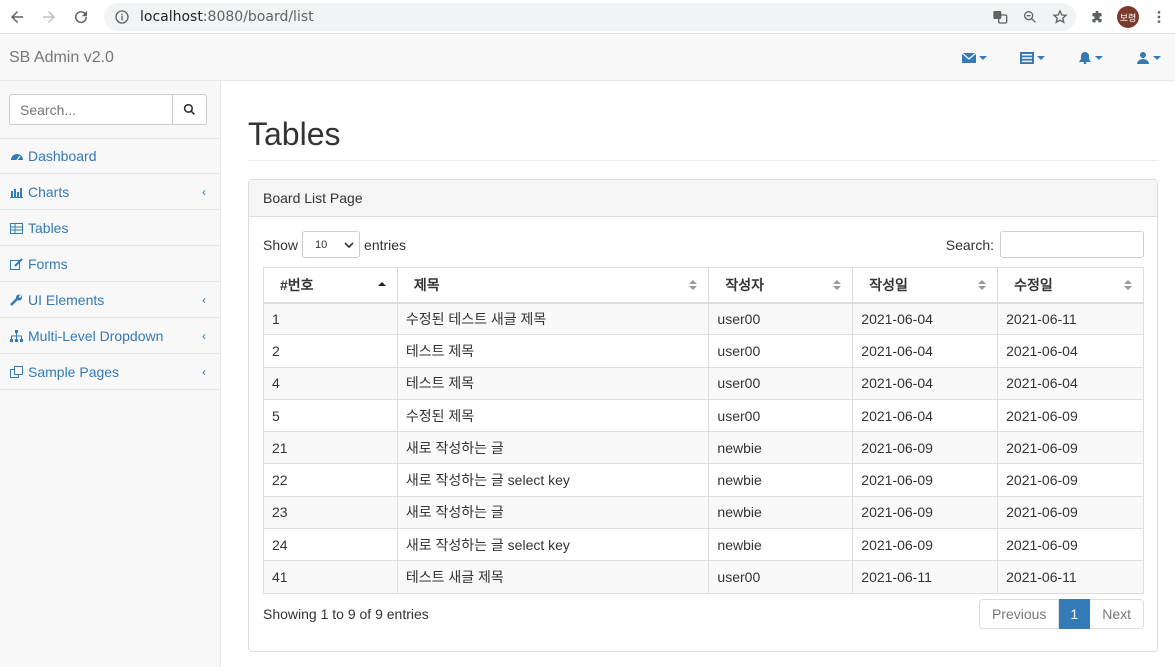  I want to click on table-cell: 22, so click(330, 480).